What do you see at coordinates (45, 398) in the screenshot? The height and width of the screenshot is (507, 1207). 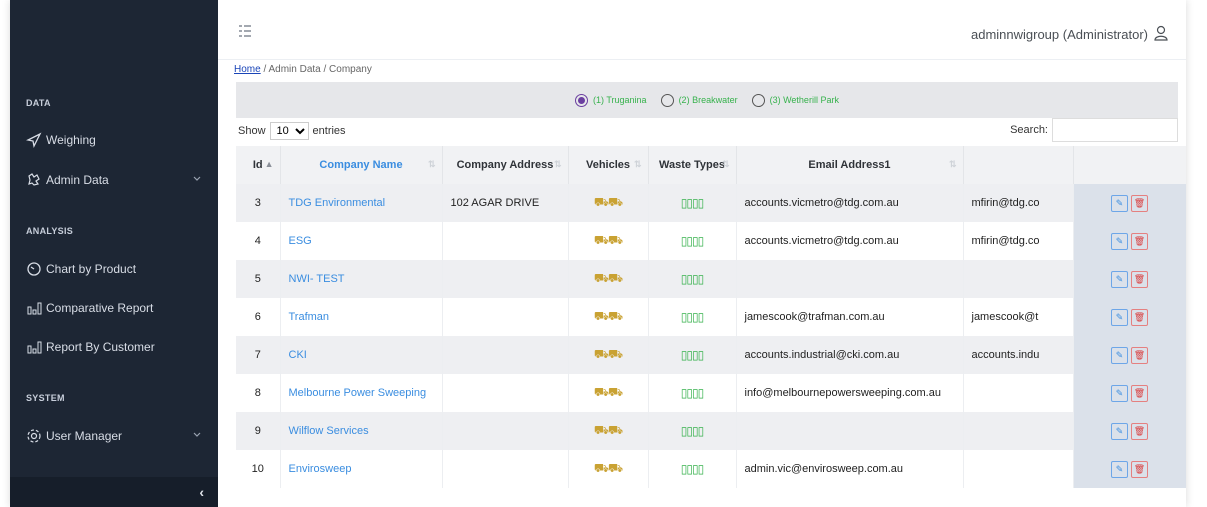 I see `sidebar-section-system: SYSTEM` at bounding box center [45, 398].